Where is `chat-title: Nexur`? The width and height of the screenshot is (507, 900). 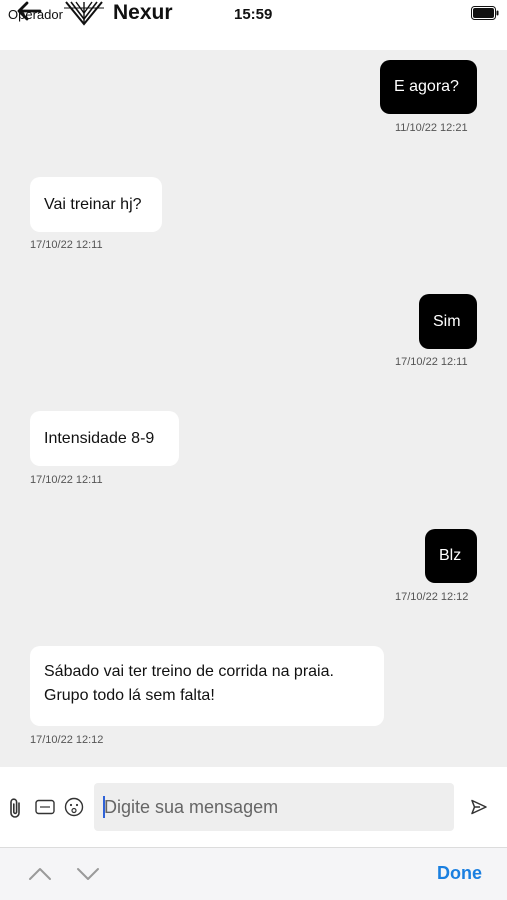
chat-title: Nexur is located at coordinates (143, 12).